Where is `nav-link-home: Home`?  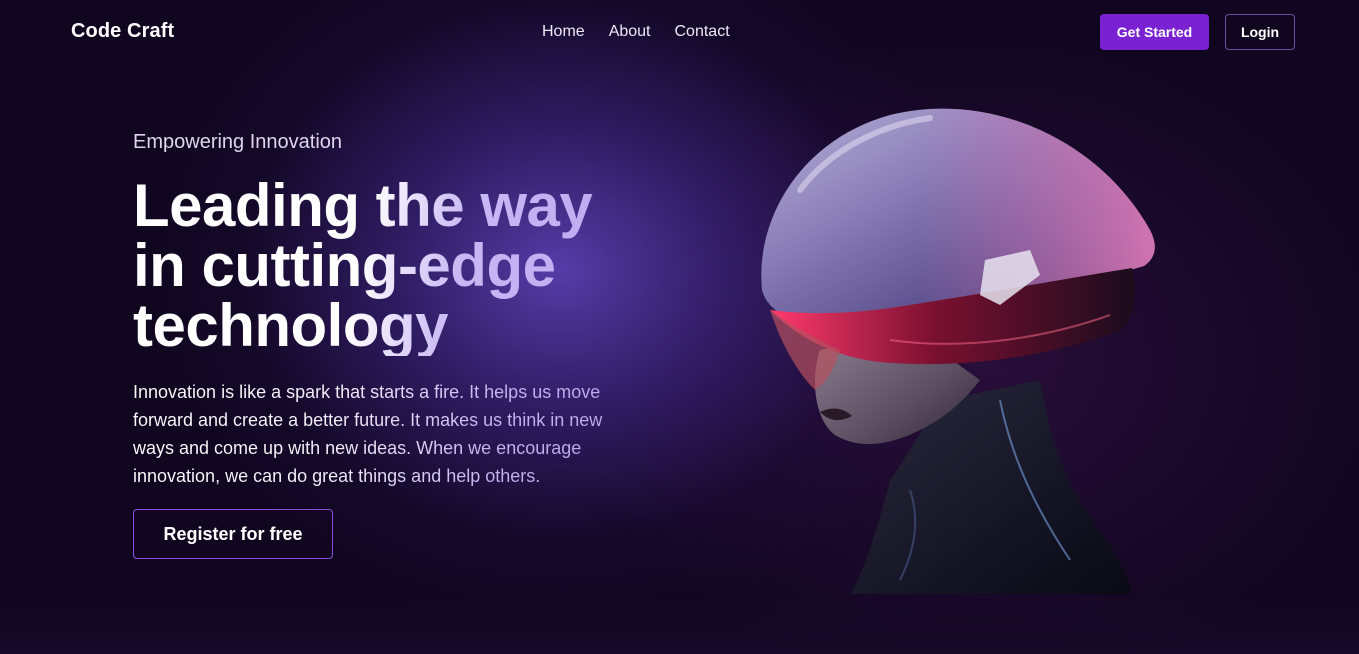
nav-link-home: Home is located at coordinates (563, 32).